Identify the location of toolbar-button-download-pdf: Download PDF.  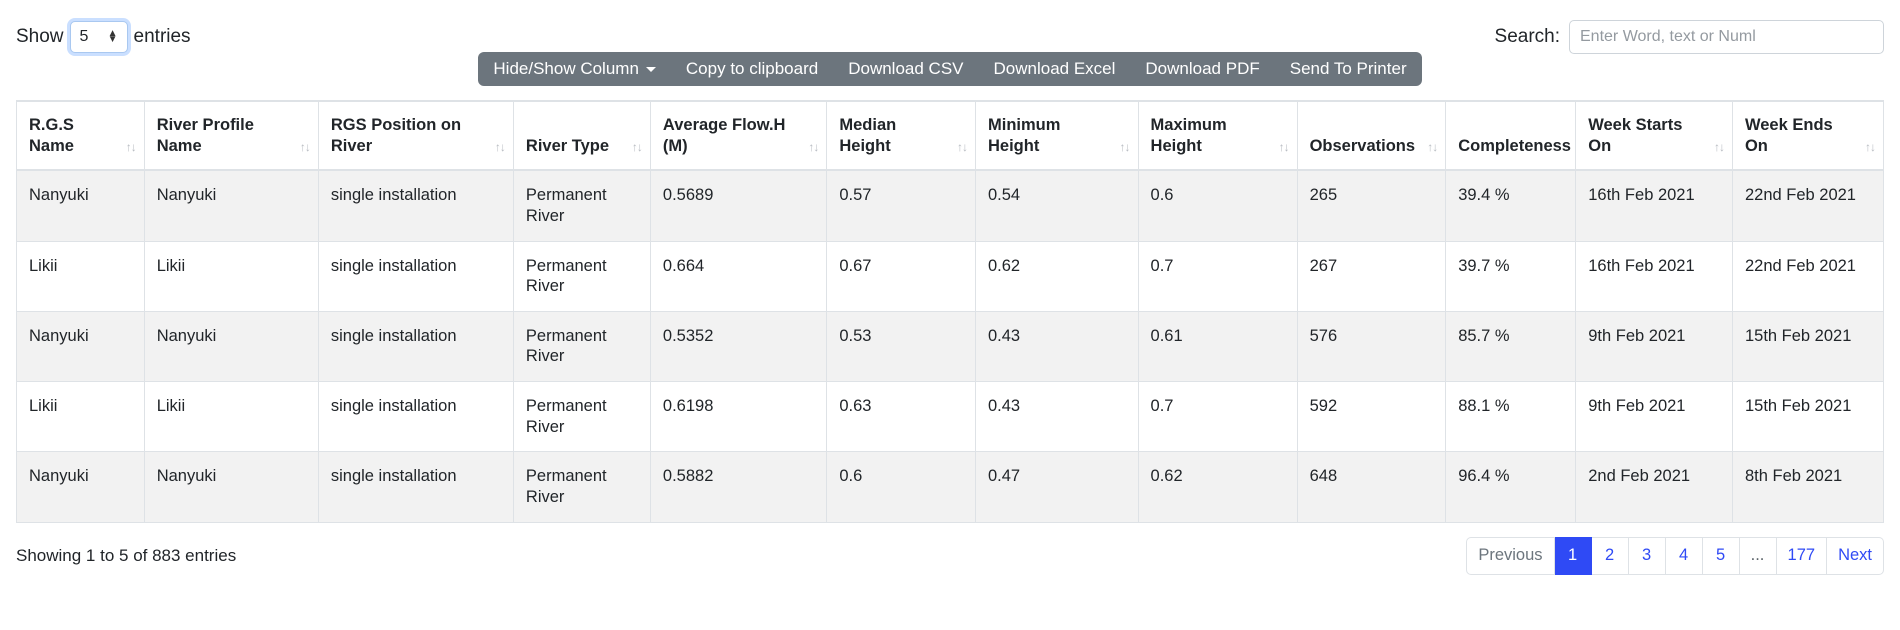
(1202, 69).